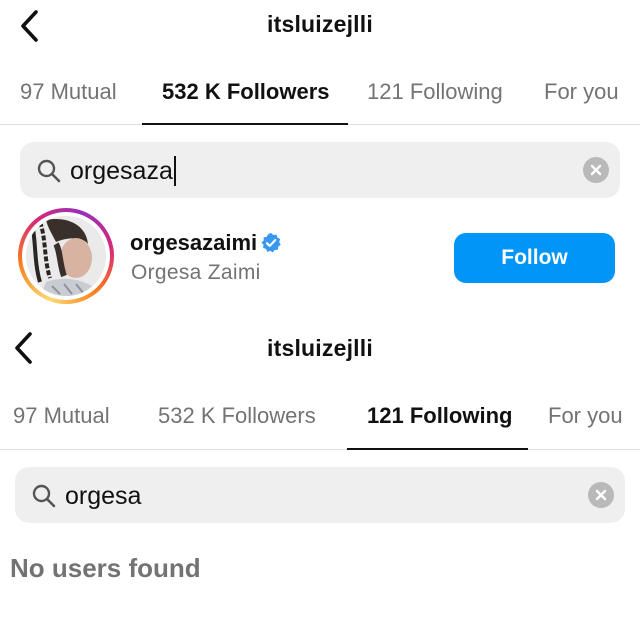 This screenshot has height=640, width=640. I want to click on profile-photo, so click(66, 256).